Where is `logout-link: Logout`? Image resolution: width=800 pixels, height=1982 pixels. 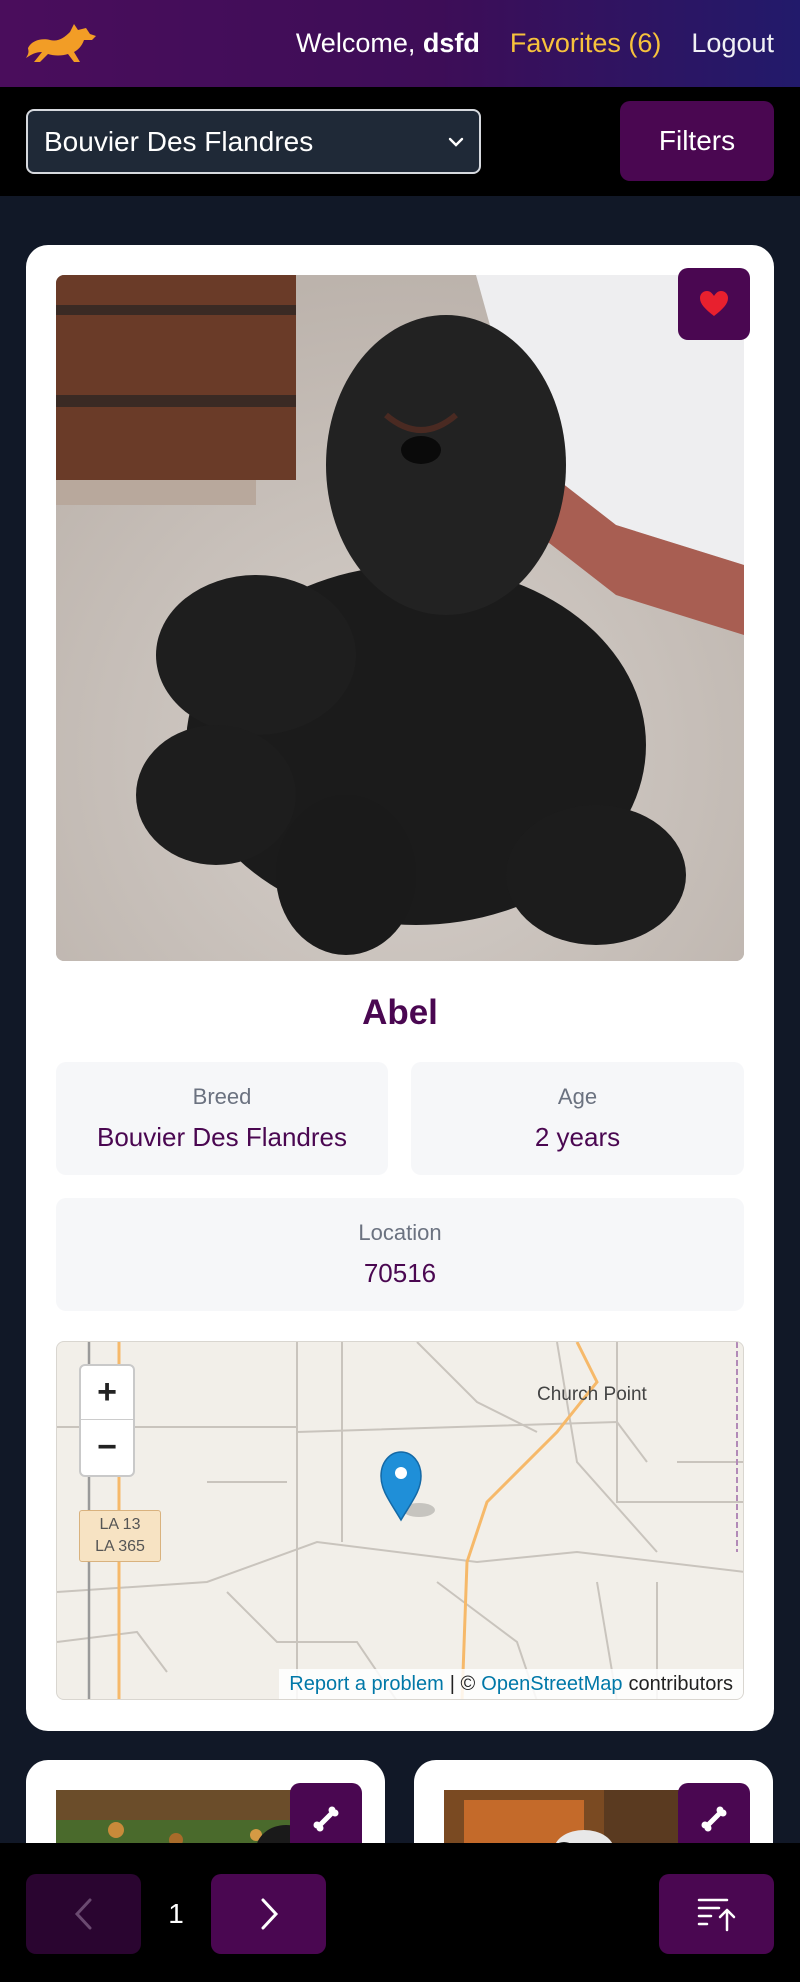 logout-link: Logout is located at coordinates (732, 43).